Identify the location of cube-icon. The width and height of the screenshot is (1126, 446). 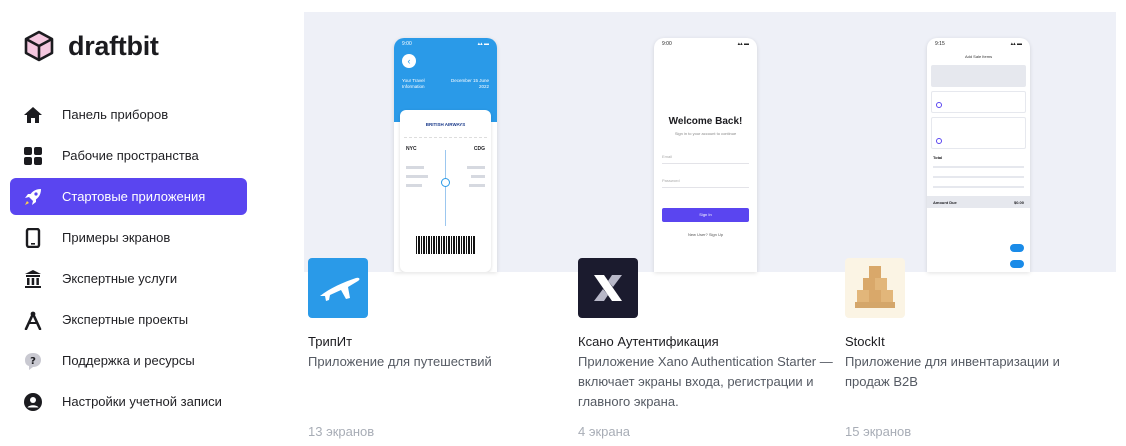
(39, 46).